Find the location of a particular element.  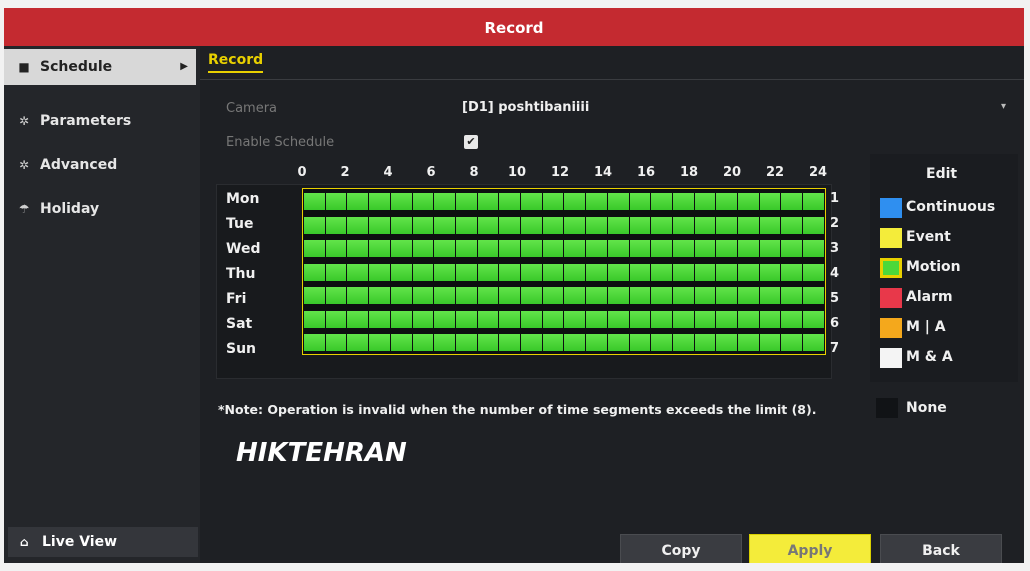

edit-button: Edit is located at coordinates (941, 174).